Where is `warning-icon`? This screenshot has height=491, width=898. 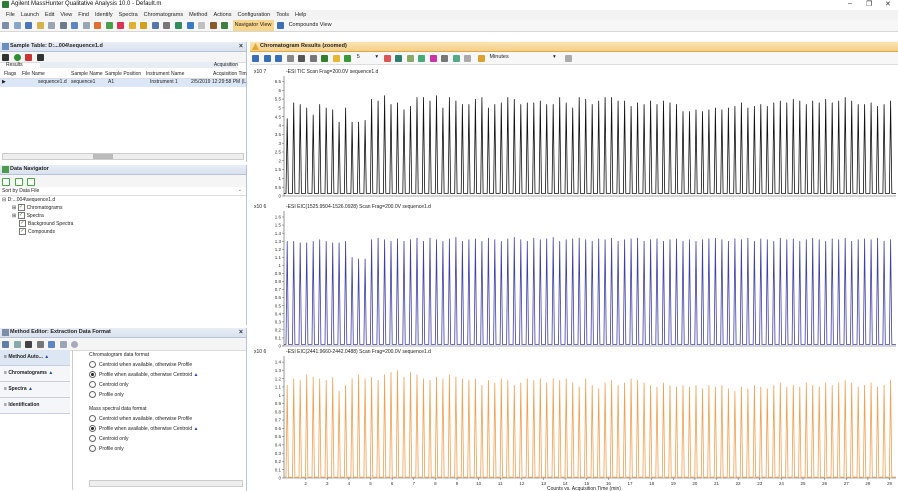 warning-icon is located at coordinates (144, 25).